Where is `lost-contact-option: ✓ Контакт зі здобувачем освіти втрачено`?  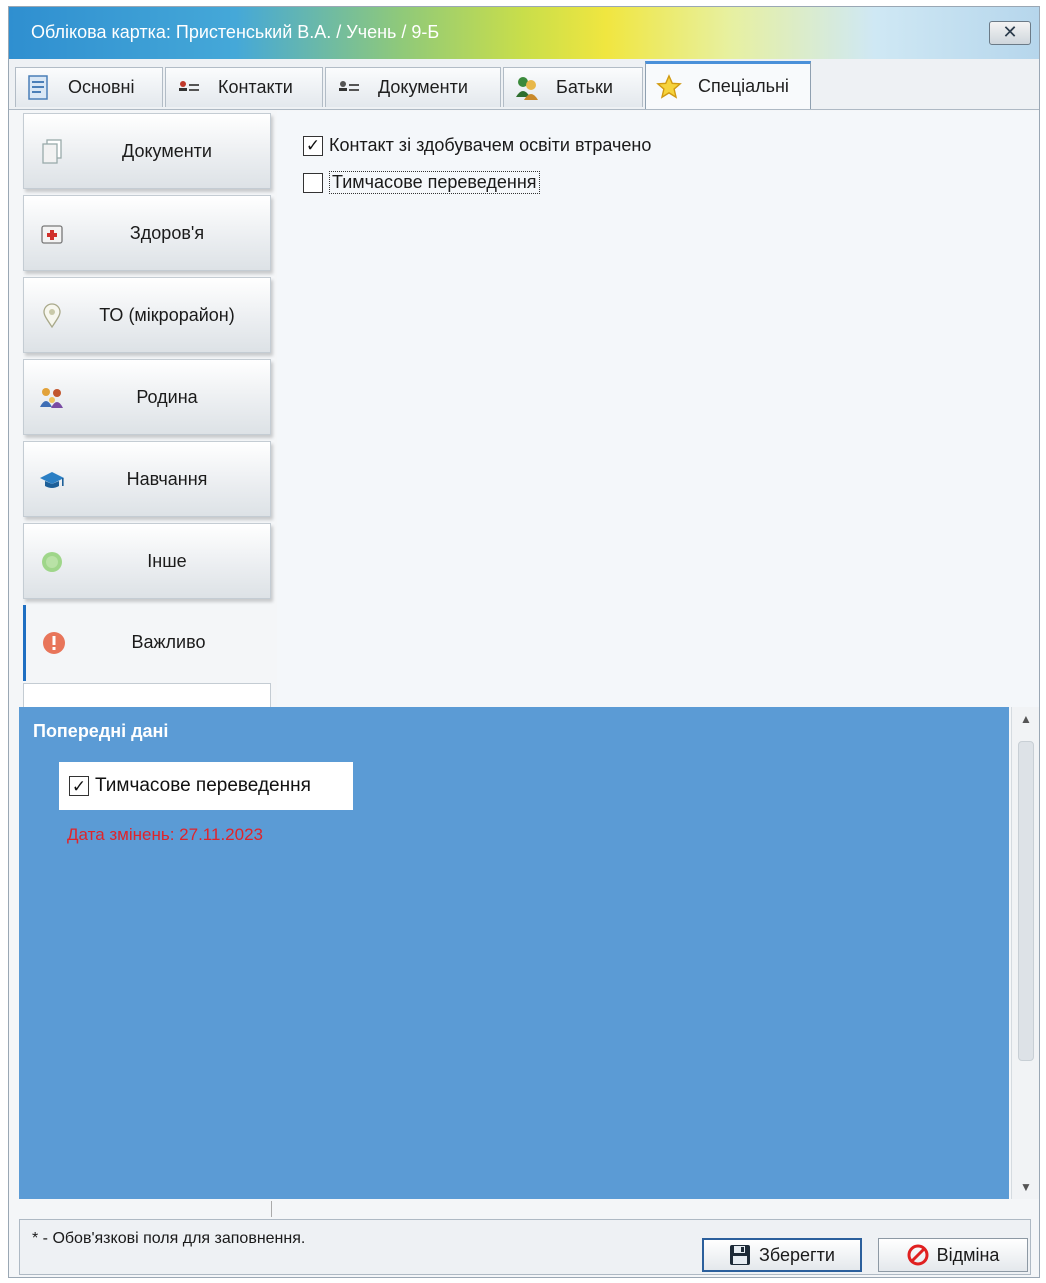
lost-contact-option: ✓ Контакт зі здобувачем освіти втрачено is located at coordinates (477, 145).